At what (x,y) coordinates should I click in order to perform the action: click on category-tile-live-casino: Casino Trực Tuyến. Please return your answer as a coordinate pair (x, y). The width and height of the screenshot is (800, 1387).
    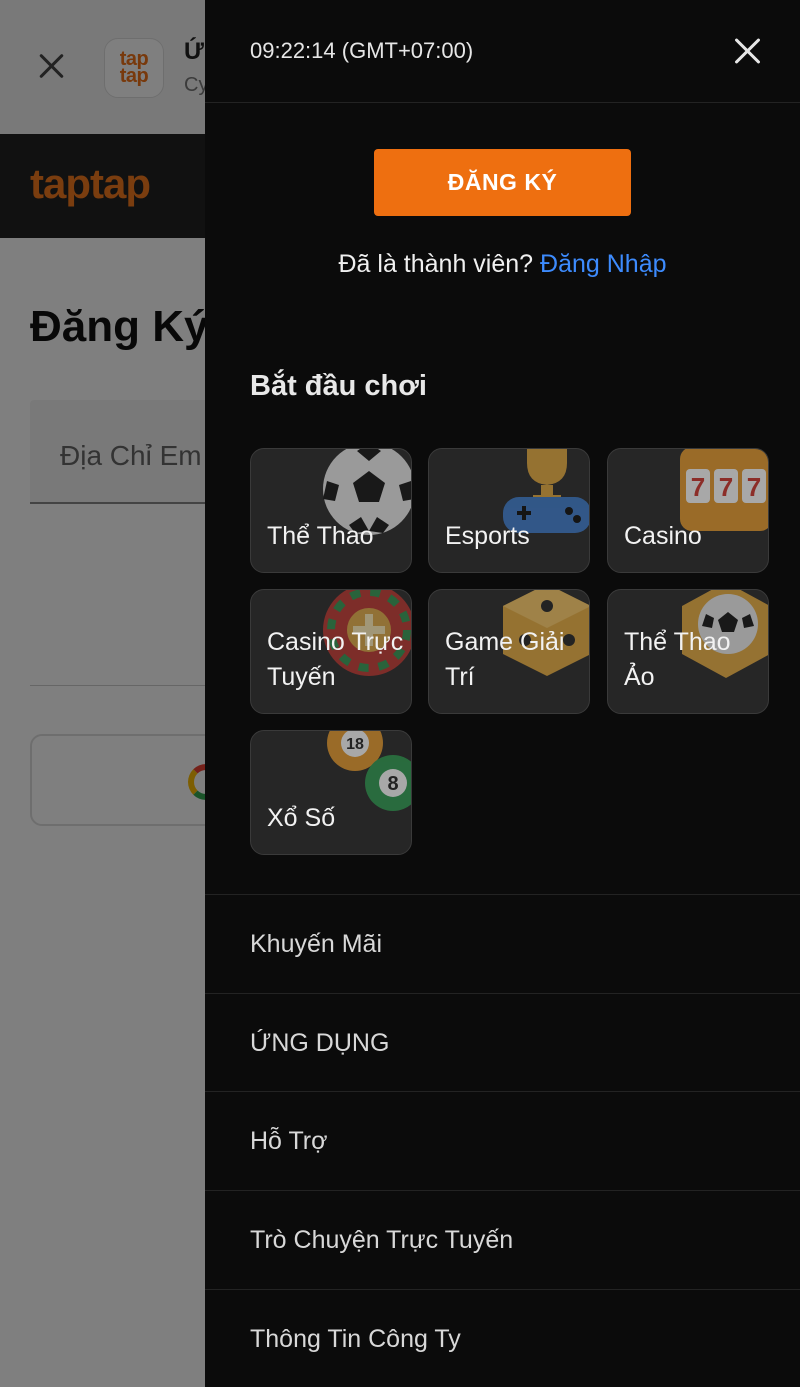
    Looking at the image, I should click on (331, 651).